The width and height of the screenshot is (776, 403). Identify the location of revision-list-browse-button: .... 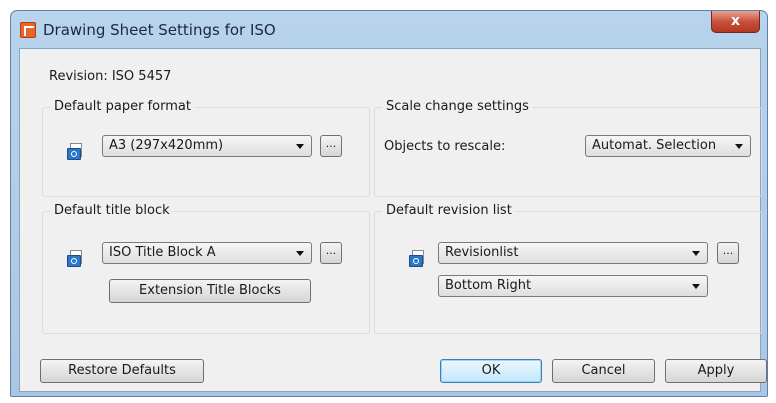
(728, 253).